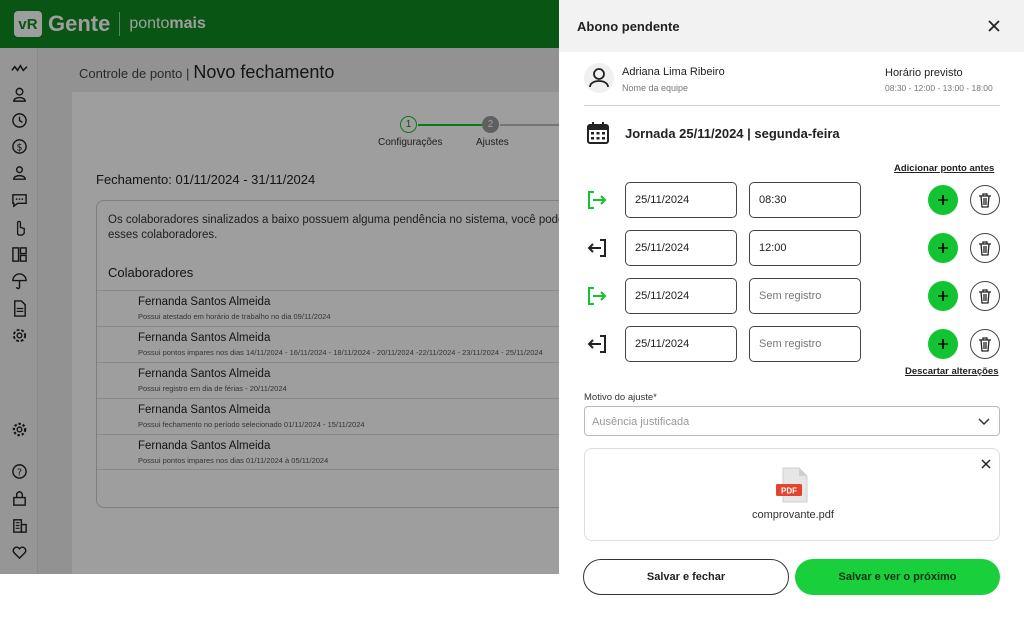 This screenshot has height=618, width=1024. What do you see at coordinates (805, 248) in the screenshot?
I see `punch-time-input: 12:00` at bounding box center [805, 248].